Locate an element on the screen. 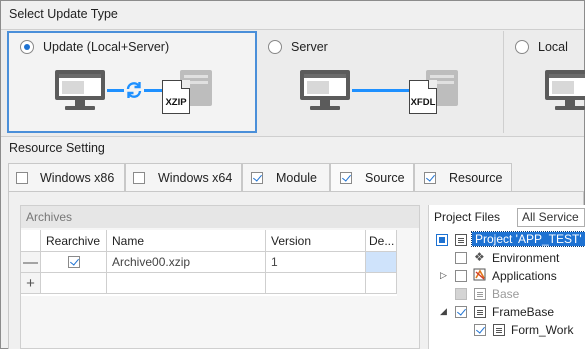  update-local-server-radio is located at coordinates (27, 47).